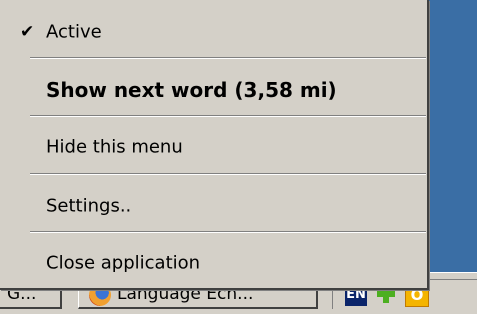 The width and height of the screenshot is (477, 314). What do you see at coordinates (89, 206) in the screenshot?
I see `menu-item-label: Settings..` at bounding box center [89, 206].